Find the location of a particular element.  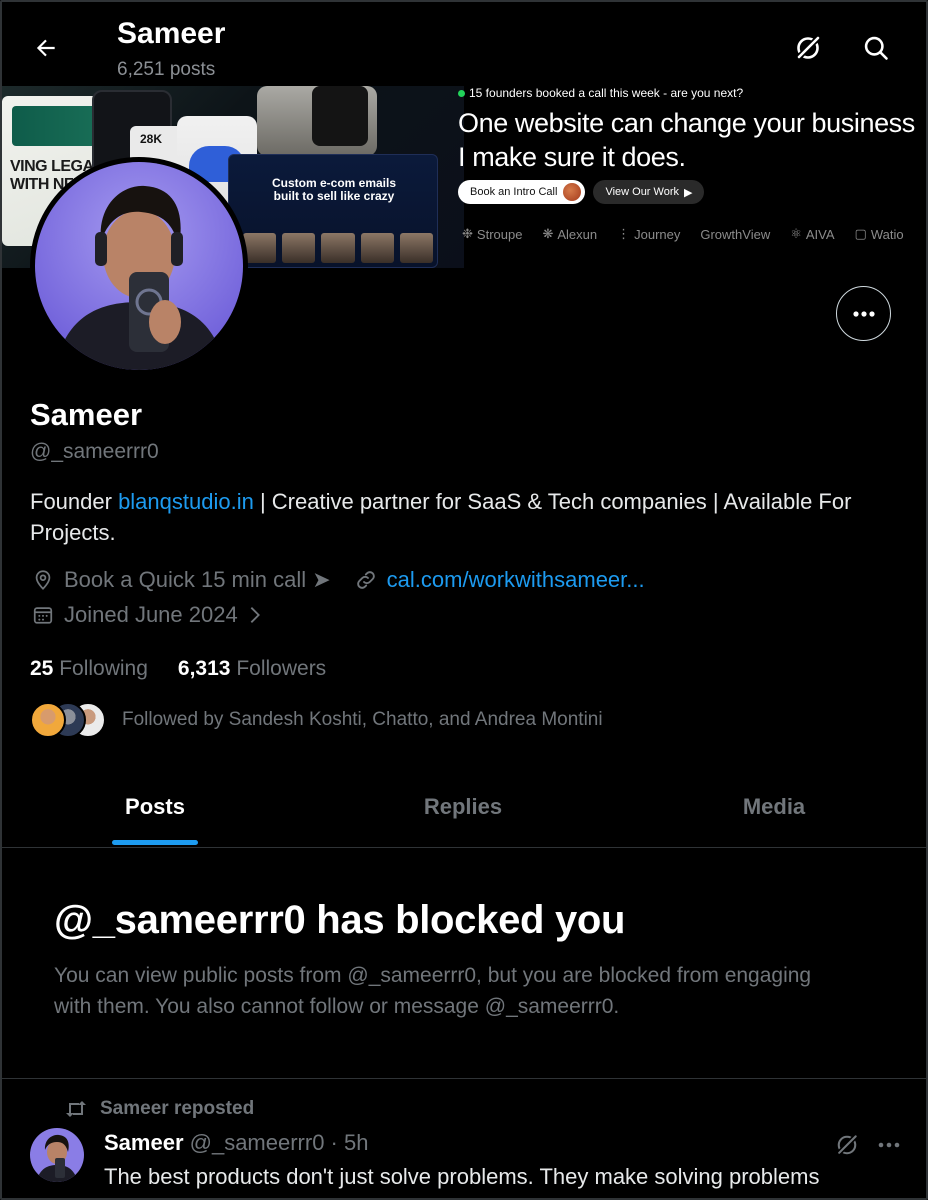

repost-icon is located at coordinates (76, 1109).